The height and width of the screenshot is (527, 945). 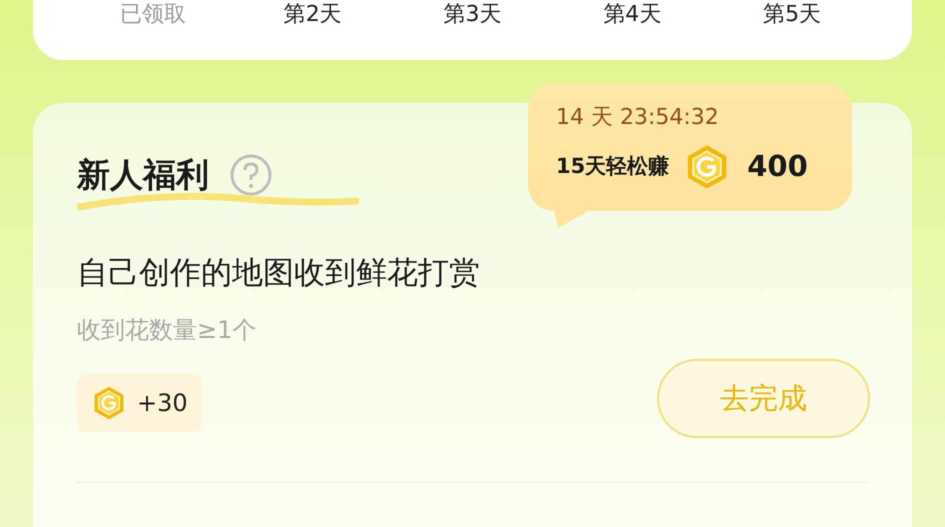 What do you see at coordinates (152, 14) in the screenshot?
I see `day-label: 已领取` at bounding box center [152, 14].